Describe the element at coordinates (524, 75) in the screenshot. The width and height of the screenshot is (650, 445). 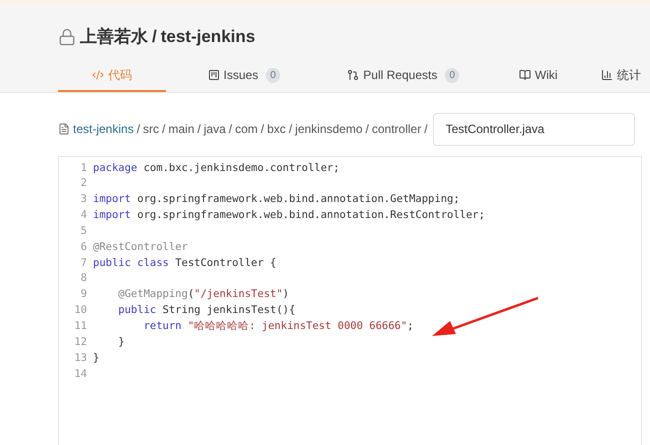
I see `book-icon` at that location.